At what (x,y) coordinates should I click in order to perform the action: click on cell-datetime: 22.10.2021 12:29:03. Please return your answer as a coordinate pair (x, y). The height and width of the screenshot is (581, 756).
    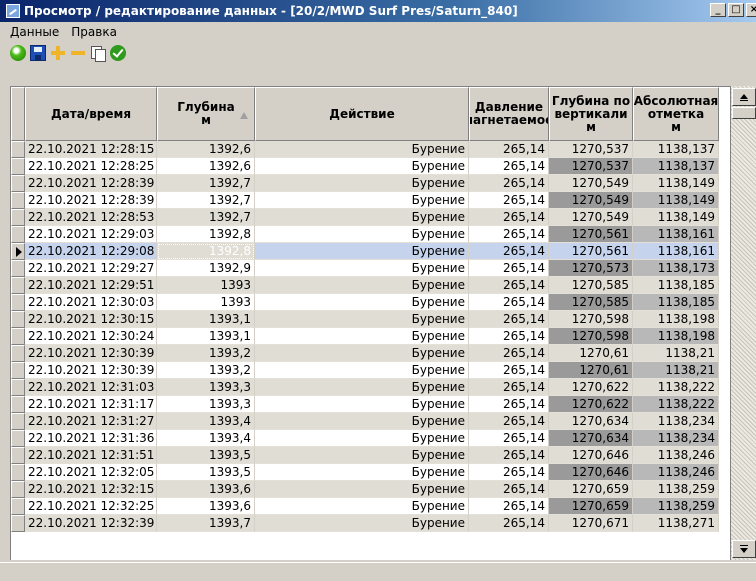
    Looking at the image, I should click on (91, 234).